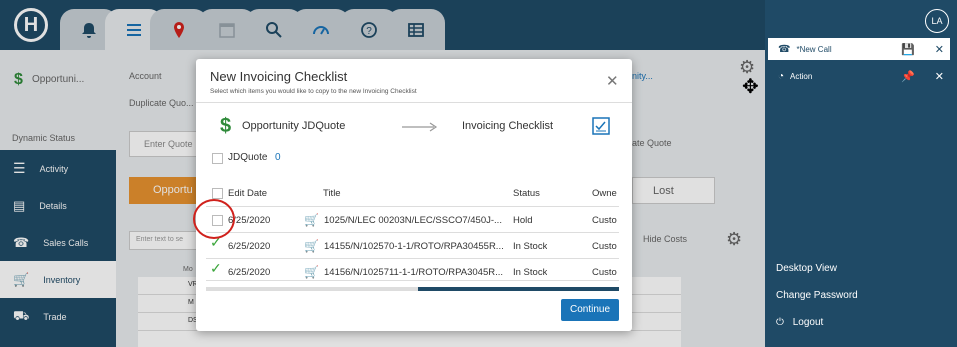 This screenshot has width=957, height=347. What do you see at coordinates (859, 49) in the screenshot?
I see `new-call-item: ☎ *New Call 💾 ✕` at bounding box center [859, 49].